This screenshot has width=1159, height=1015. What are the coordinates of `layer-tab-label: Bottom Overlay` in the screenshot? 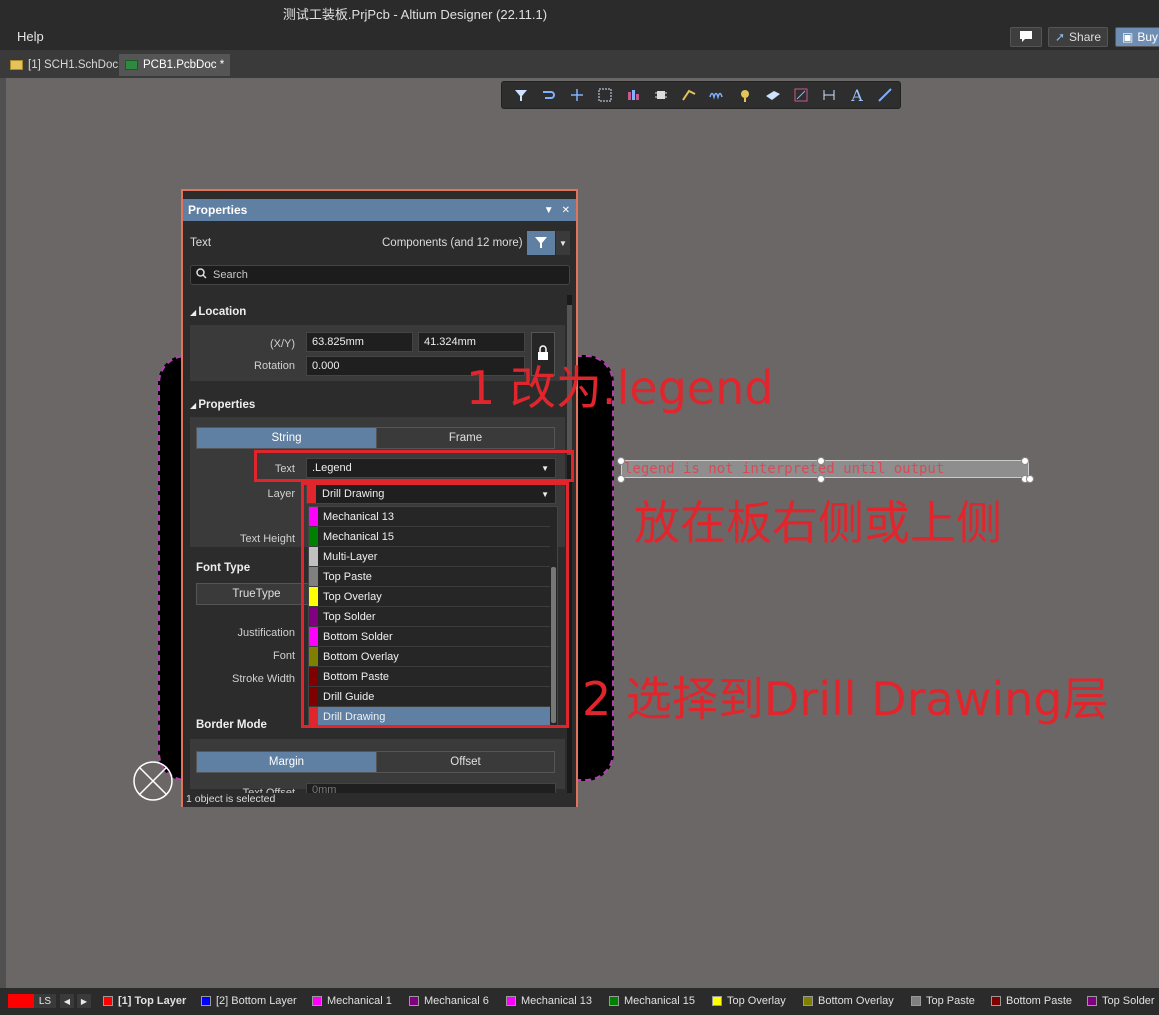 It's located at (856, 1001).